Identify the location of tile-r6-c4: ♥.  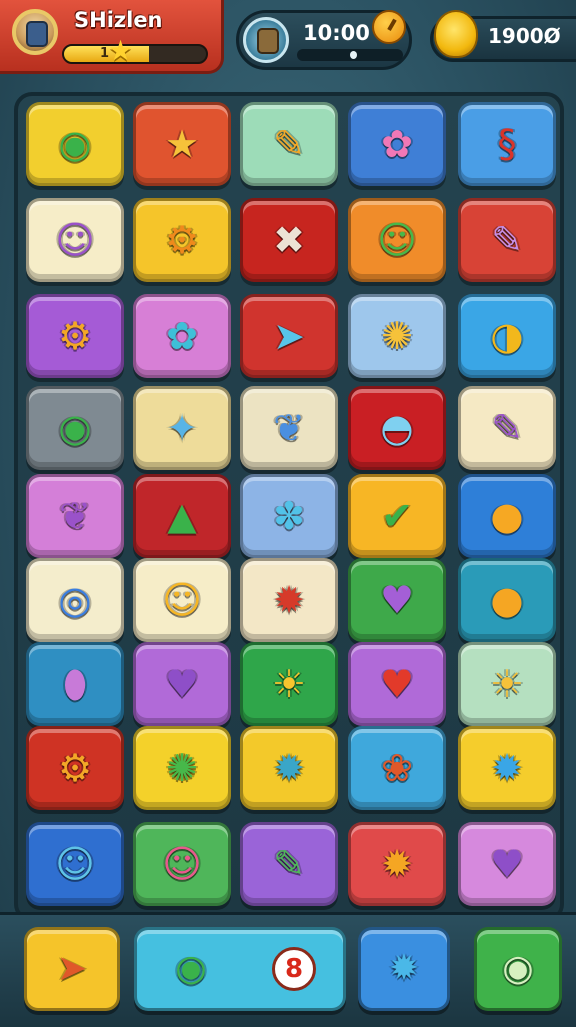
(397, 600).